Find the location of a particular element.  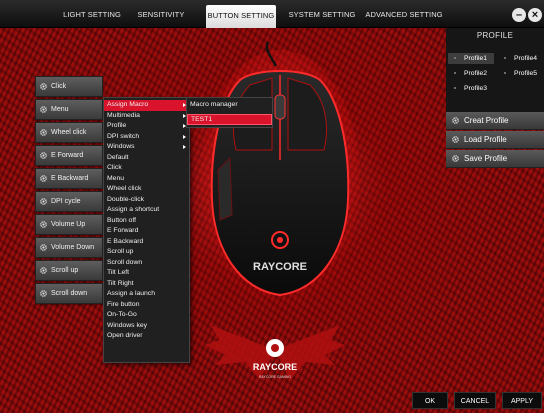

profile-item-3: Profile3 is located at coordinates (471, 88).